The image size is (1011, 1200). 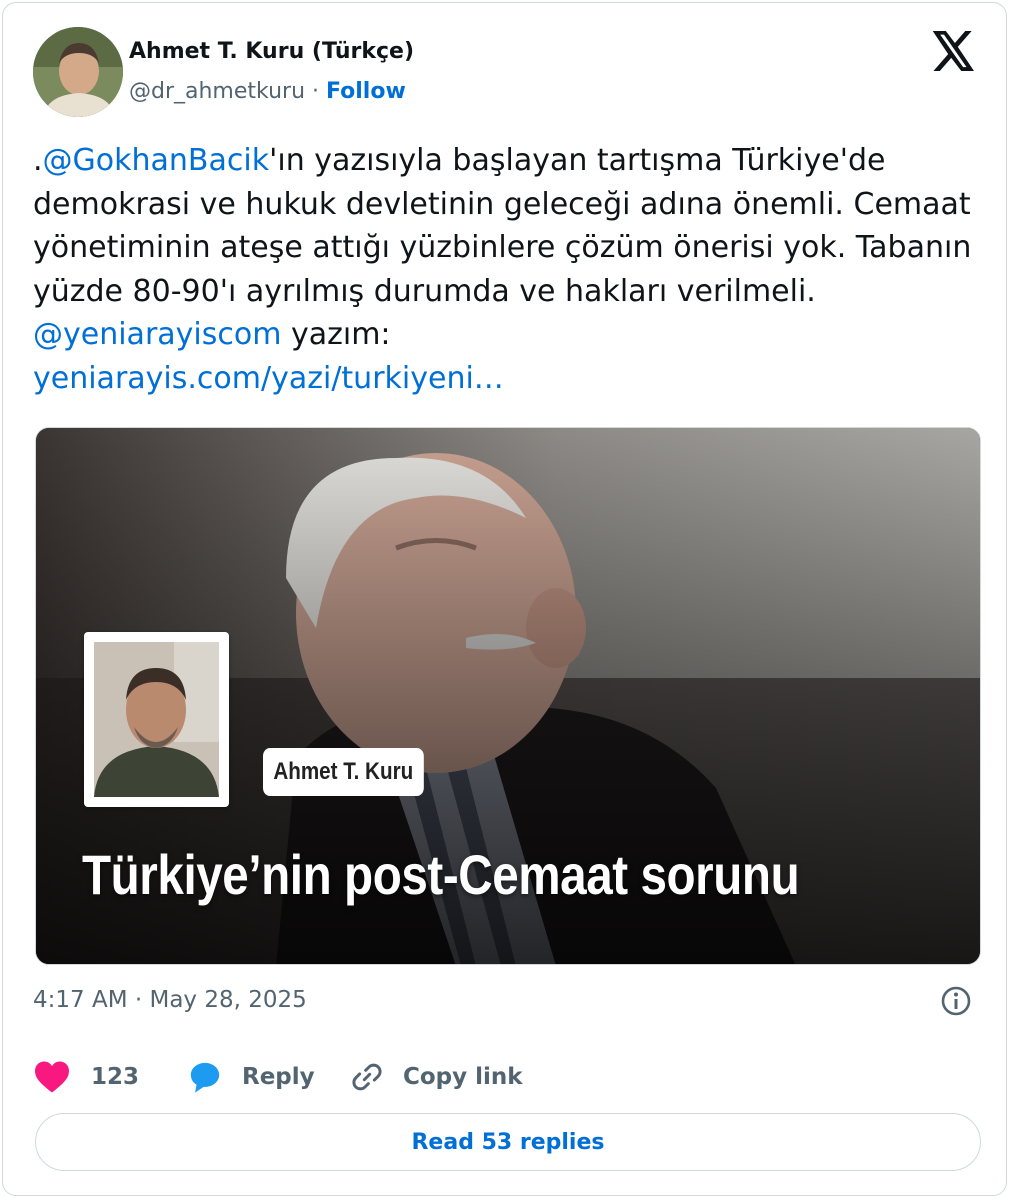 What do you see at coordinates (463, 1077) in the screenshot?
I see `copy-link-label: Copy link` at bounding box center [463, 1077].